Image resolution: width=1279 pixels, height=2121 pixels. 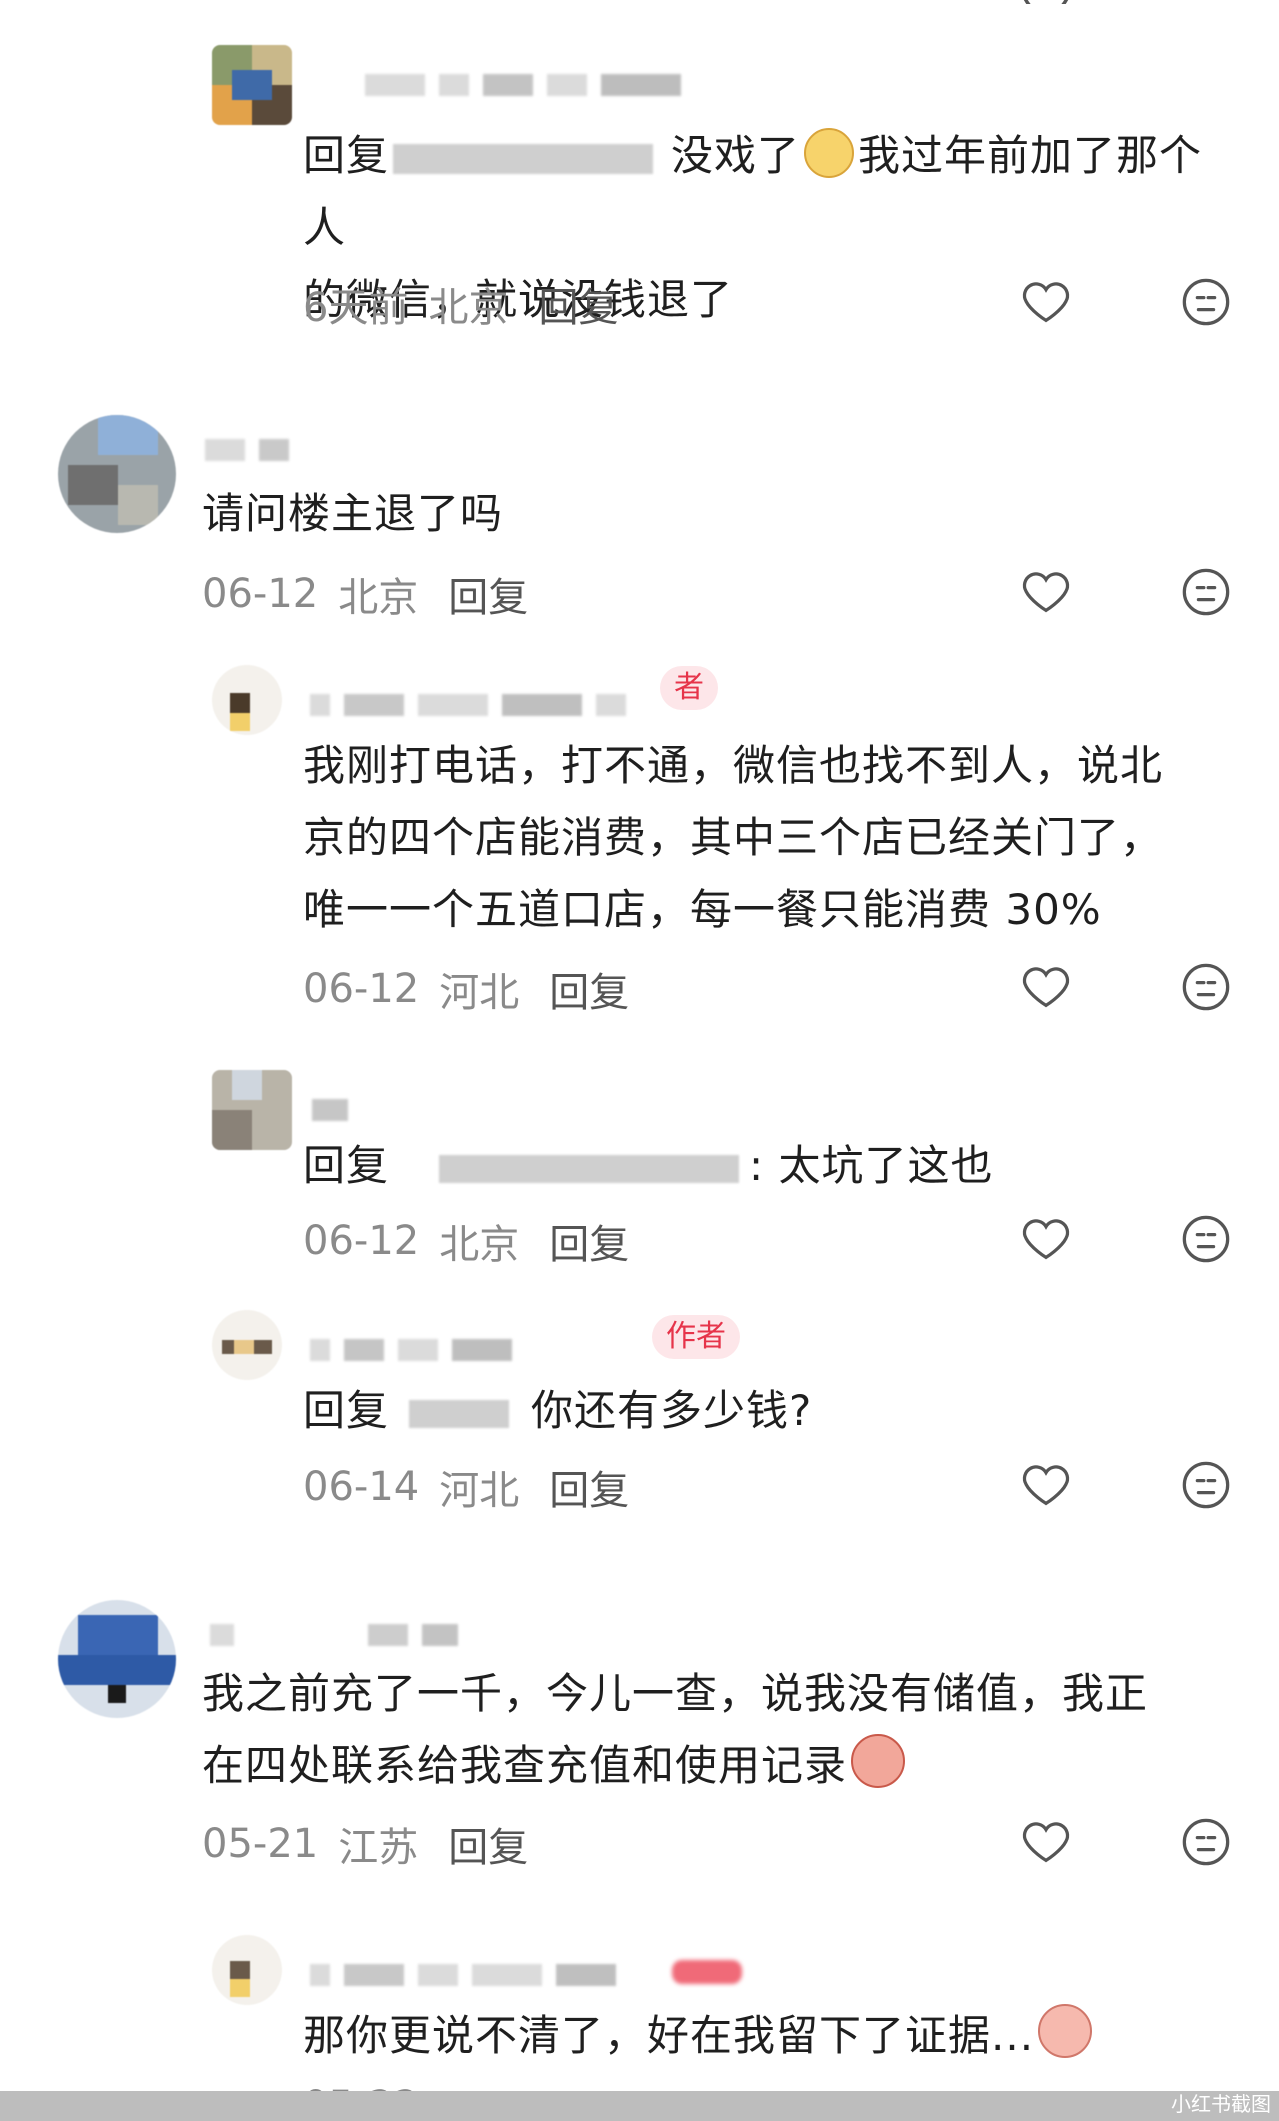 I want to click on crying-face-emoji-icon, so click(x=878, y=1761).